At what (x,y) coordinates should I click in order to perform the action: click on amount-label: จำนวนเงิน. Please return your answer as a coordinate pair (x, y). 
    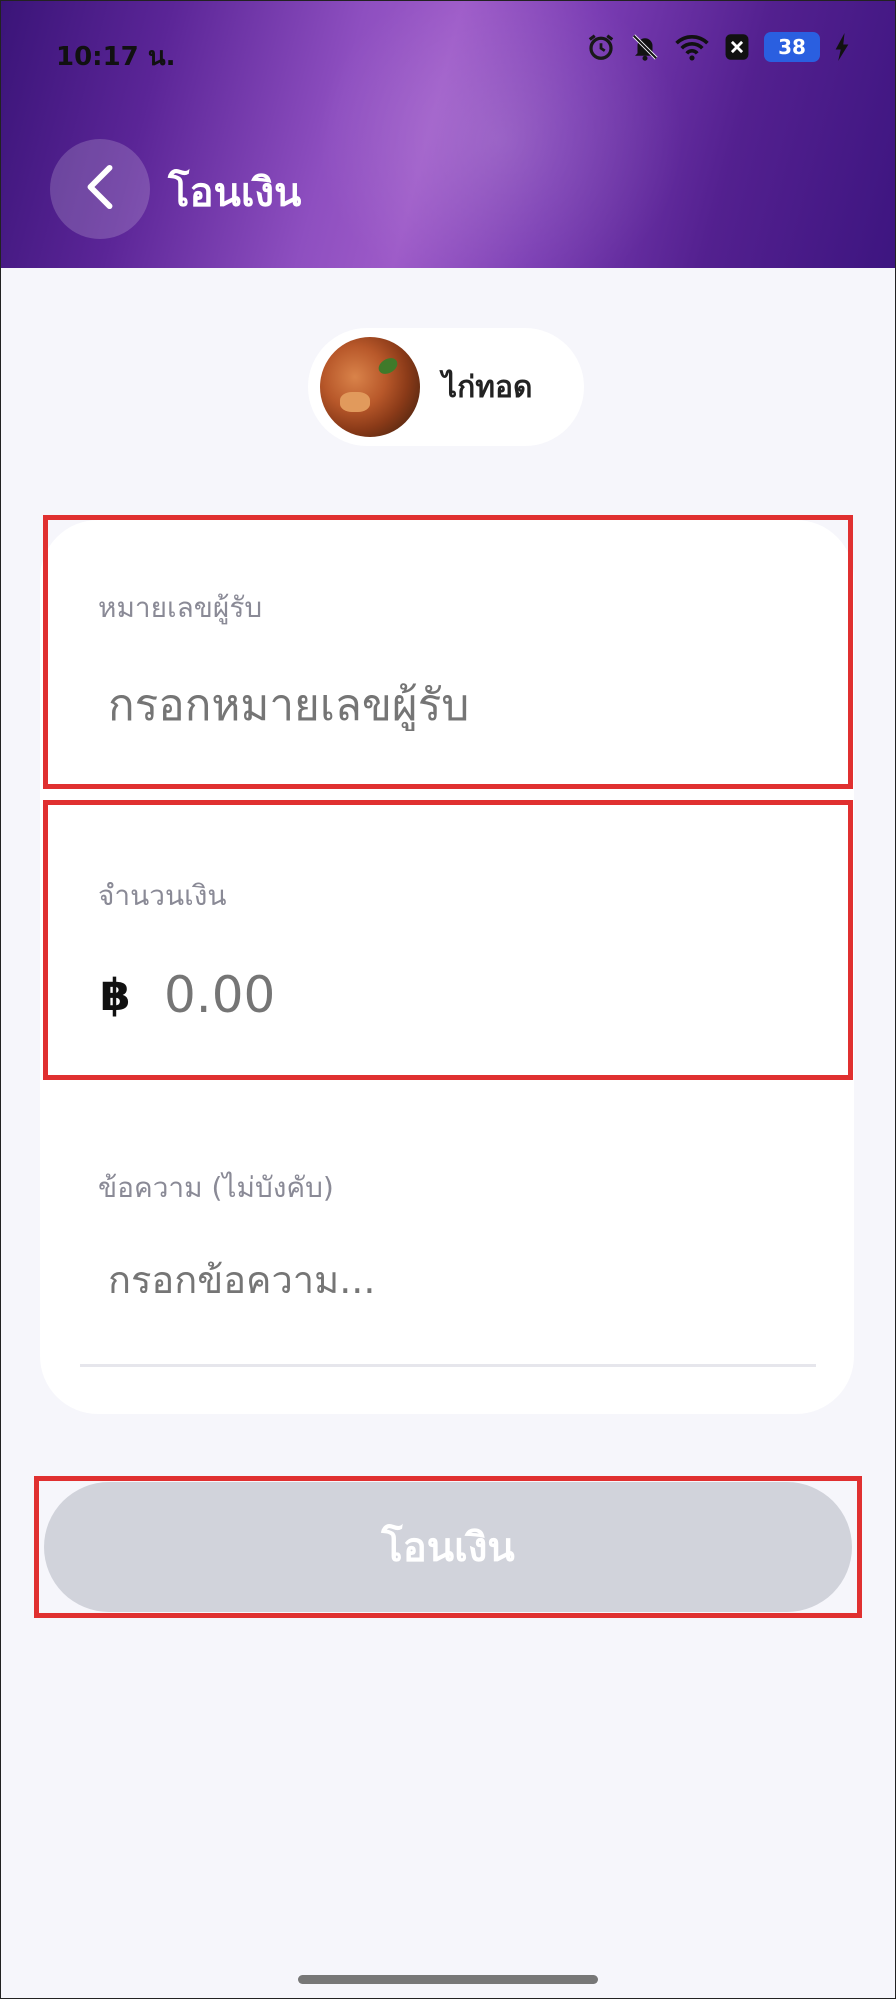
    Looking at the image, I should click on (162, 895).